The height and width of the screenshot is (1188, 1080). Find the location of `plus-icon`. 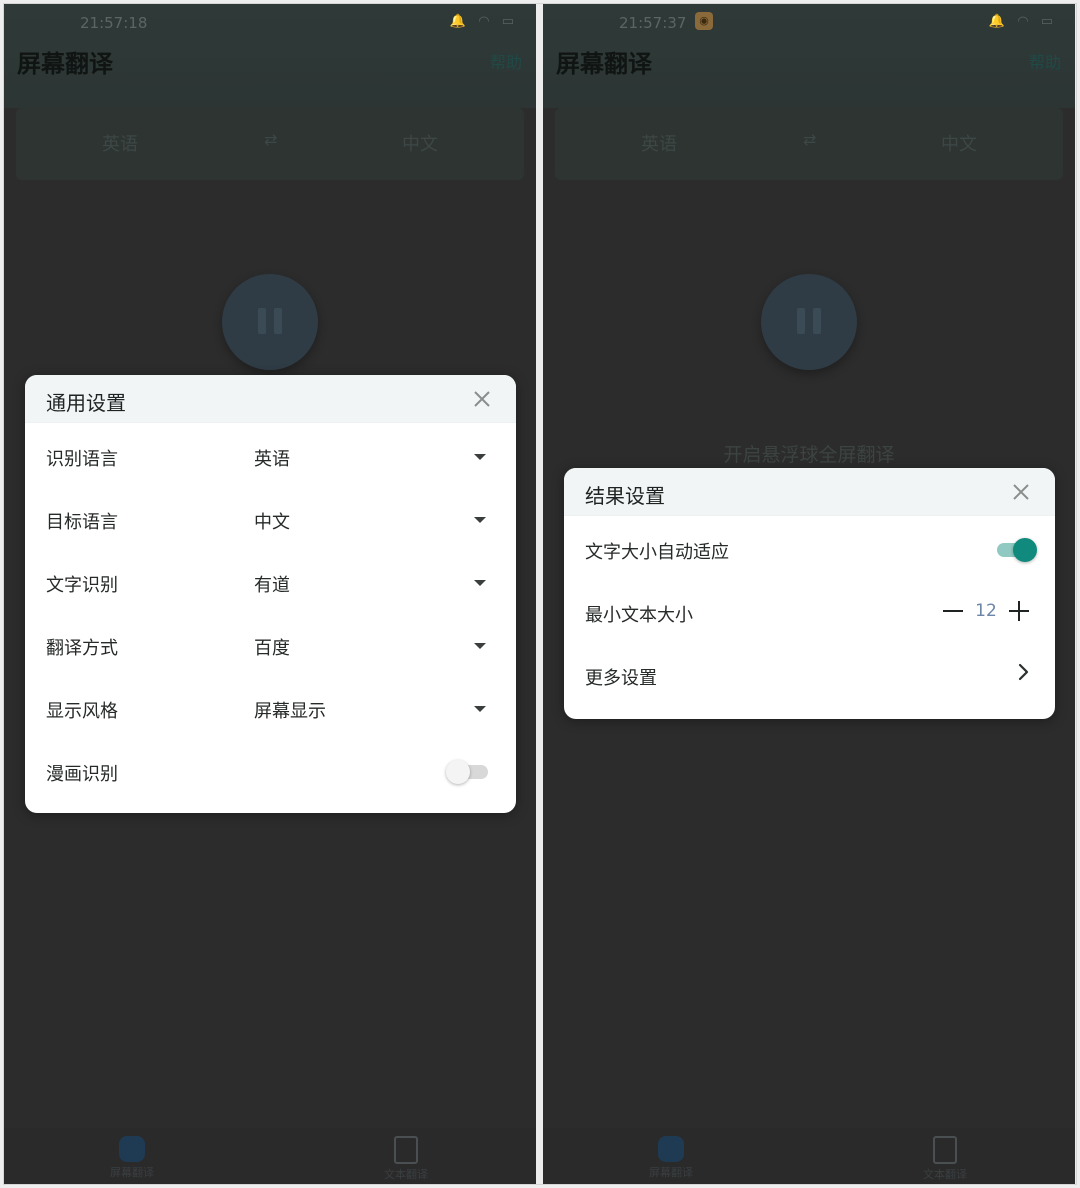

plus-icon is located at coordinates (1019, 611).